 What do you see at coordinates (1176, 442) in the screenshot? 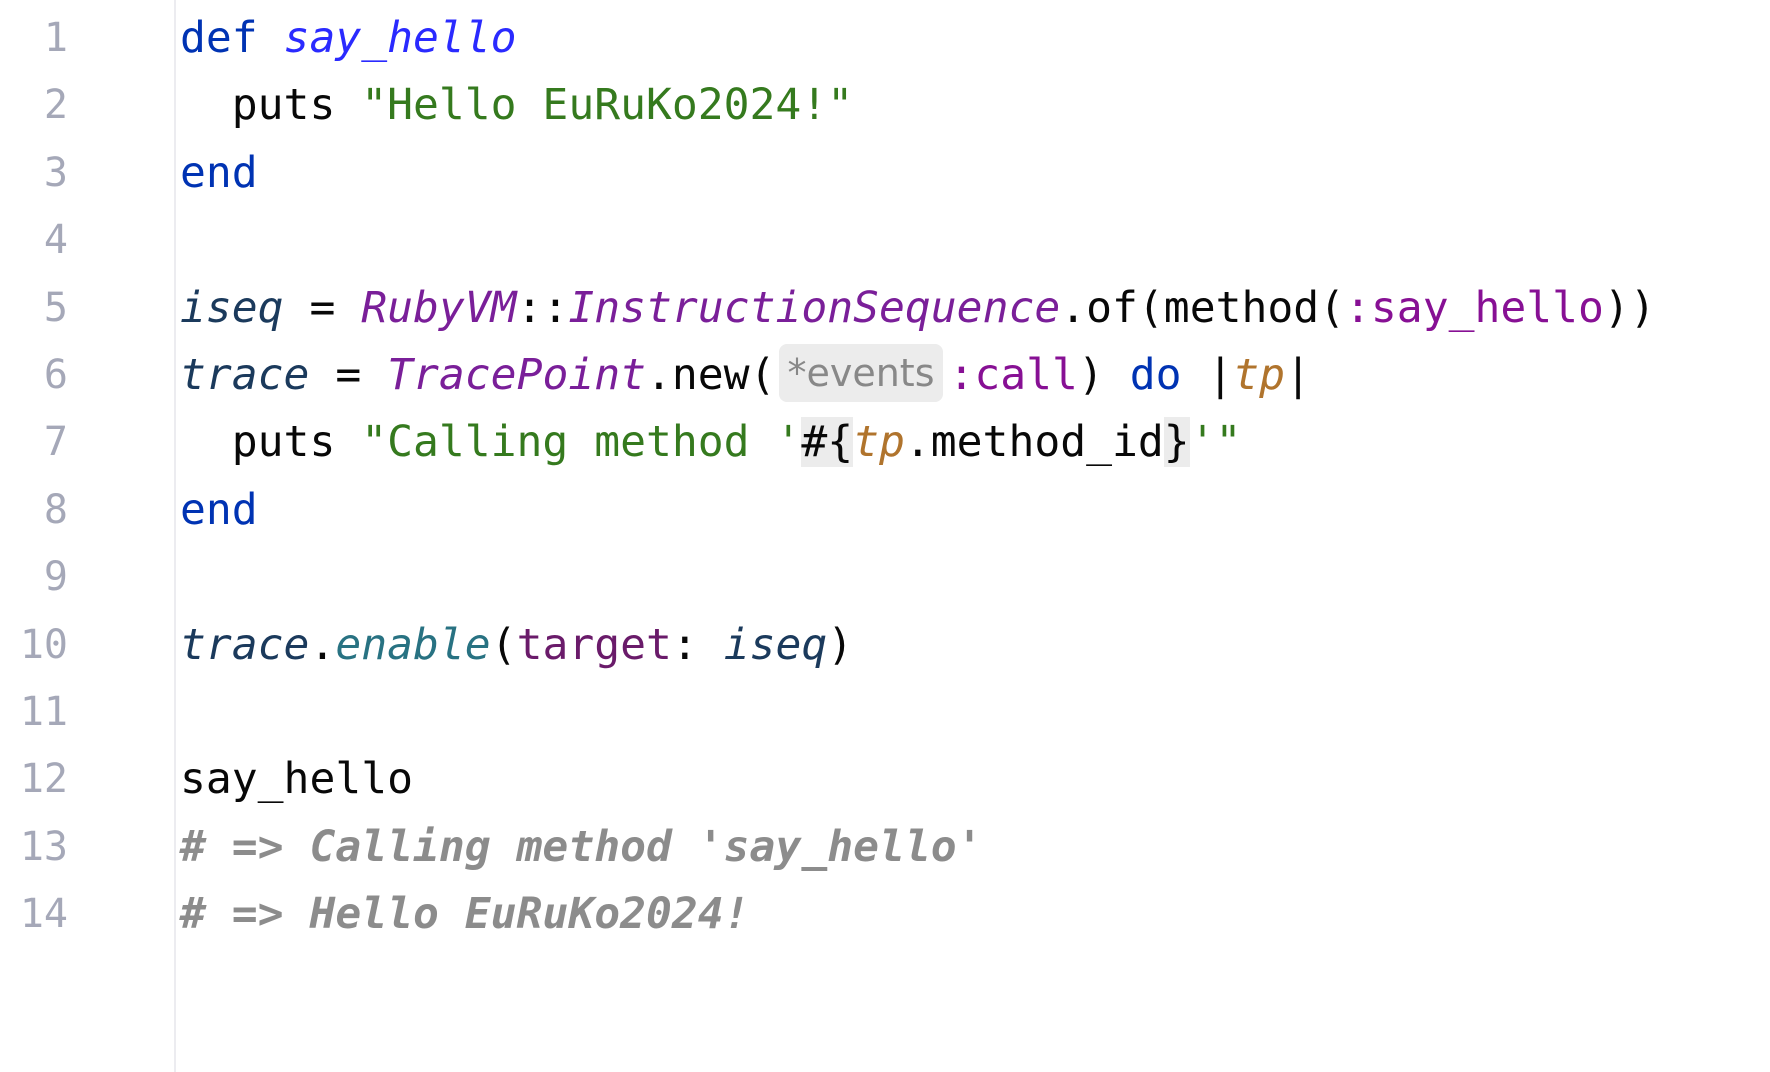
I see `code-token: }` at bounding box center [1176, 442].